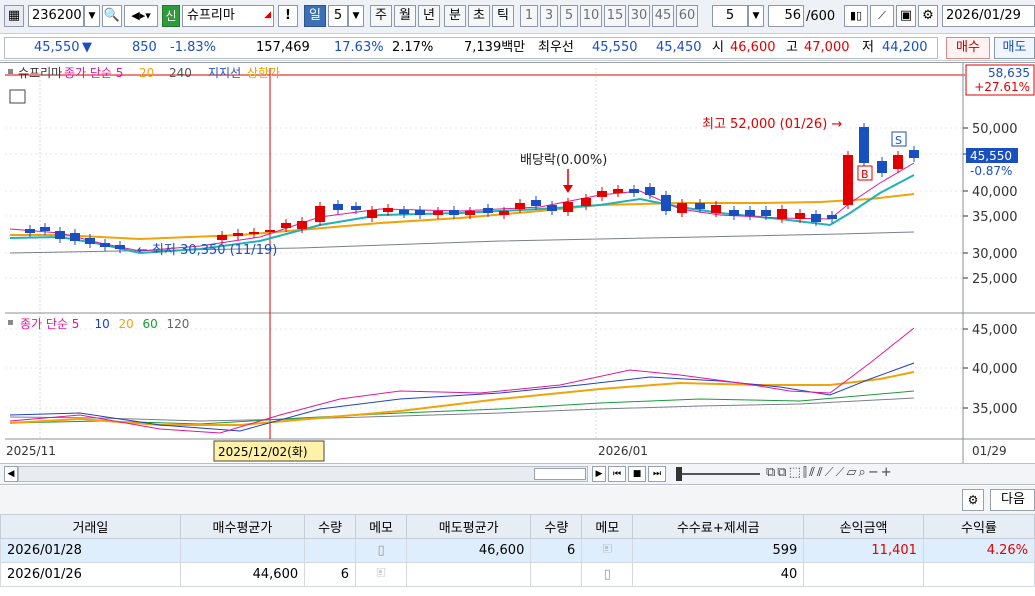  Describe the element at coordinates (591, 16) in the screenshot. I see `interval-tab-10: 10` at that location.